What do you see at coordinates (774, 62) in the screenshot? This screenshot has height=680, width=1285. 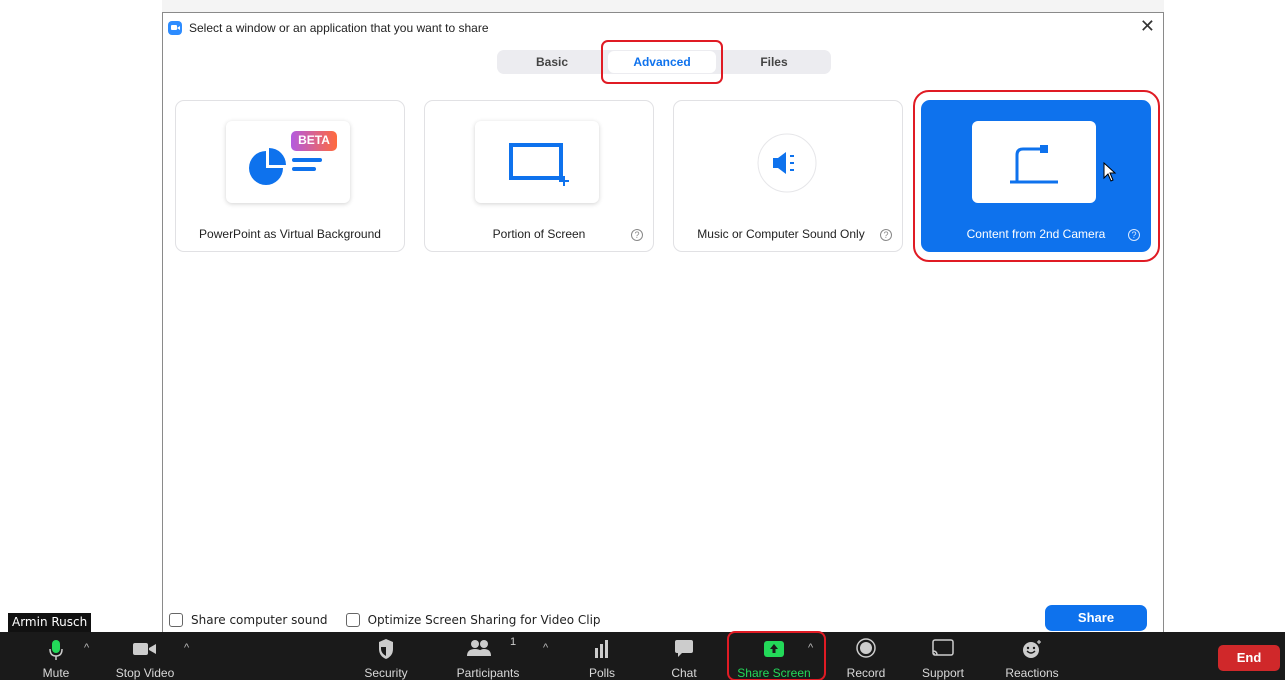 I see `tab-files: Files` at bounding box center [774, 62].